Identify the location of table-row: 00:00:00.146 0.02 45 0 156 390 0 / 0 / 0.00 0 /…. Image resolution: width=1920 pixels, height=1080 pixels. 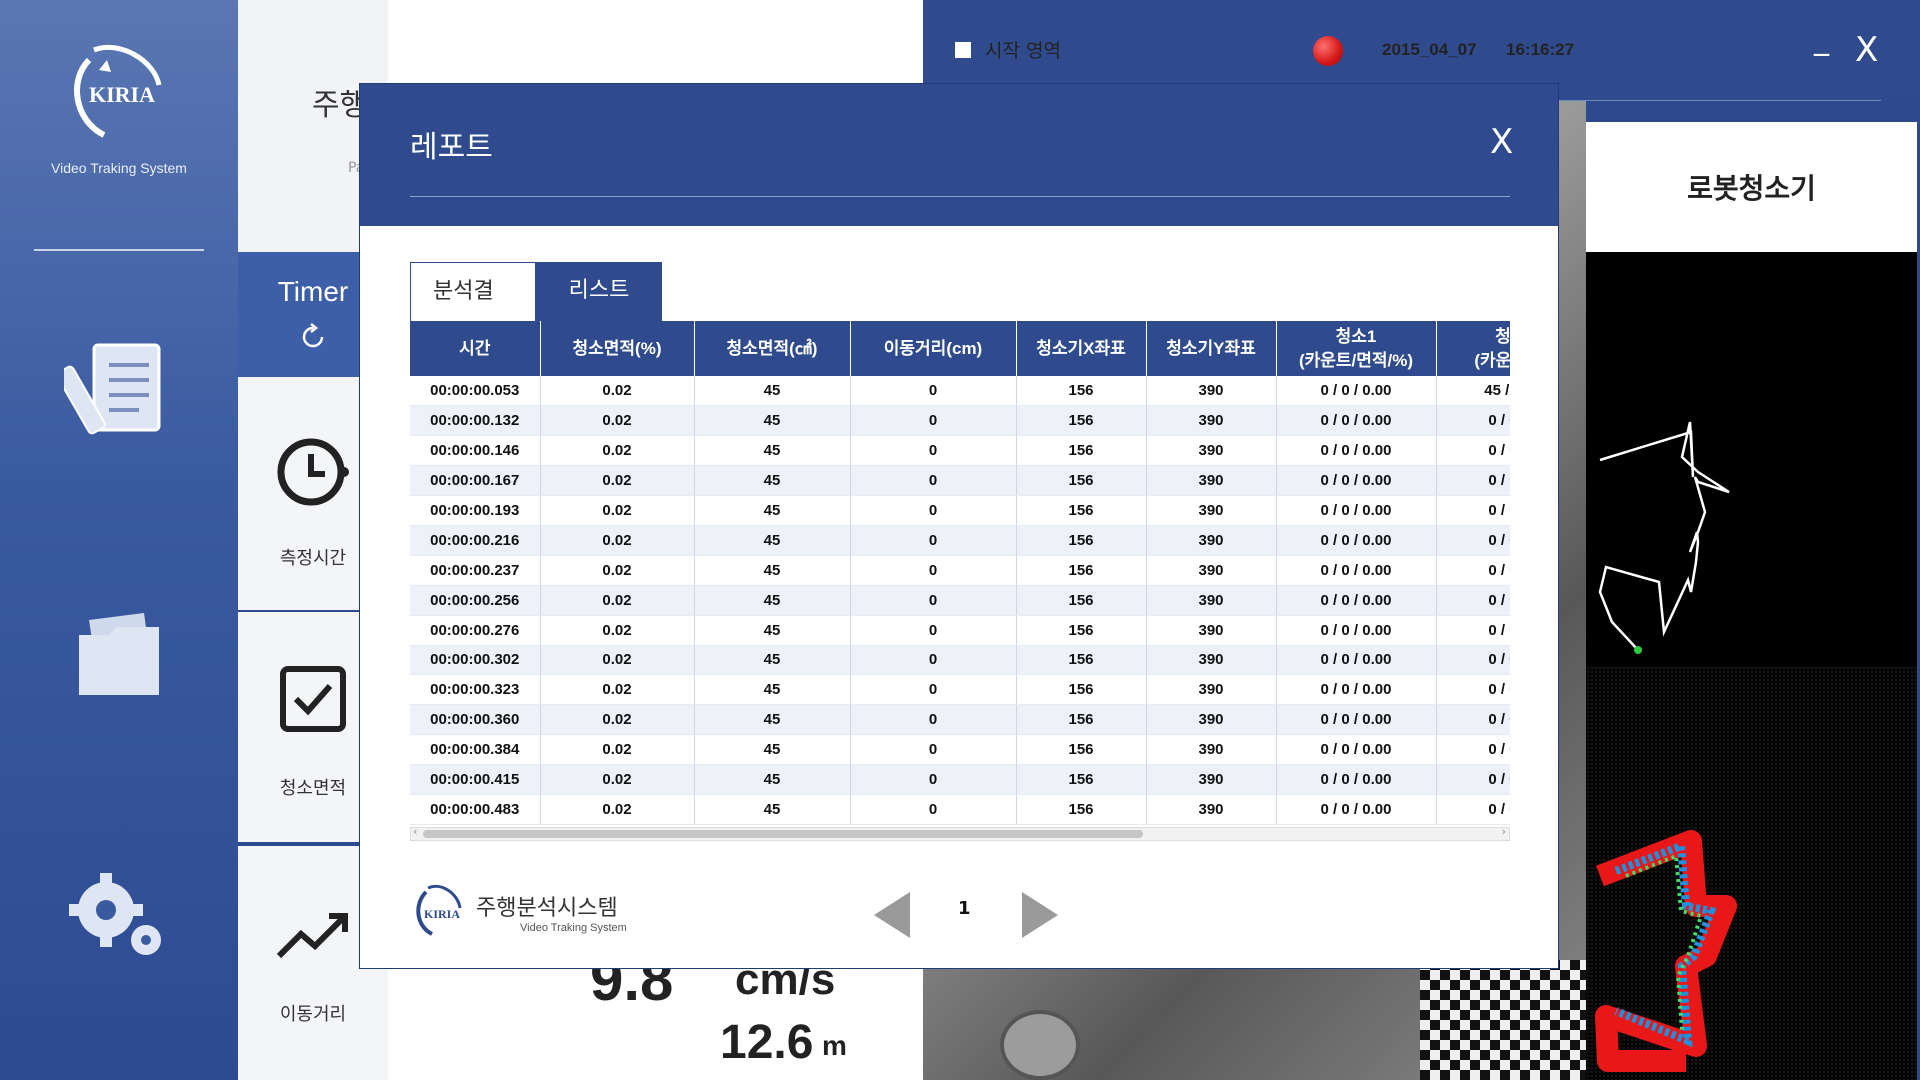
(960, 451).